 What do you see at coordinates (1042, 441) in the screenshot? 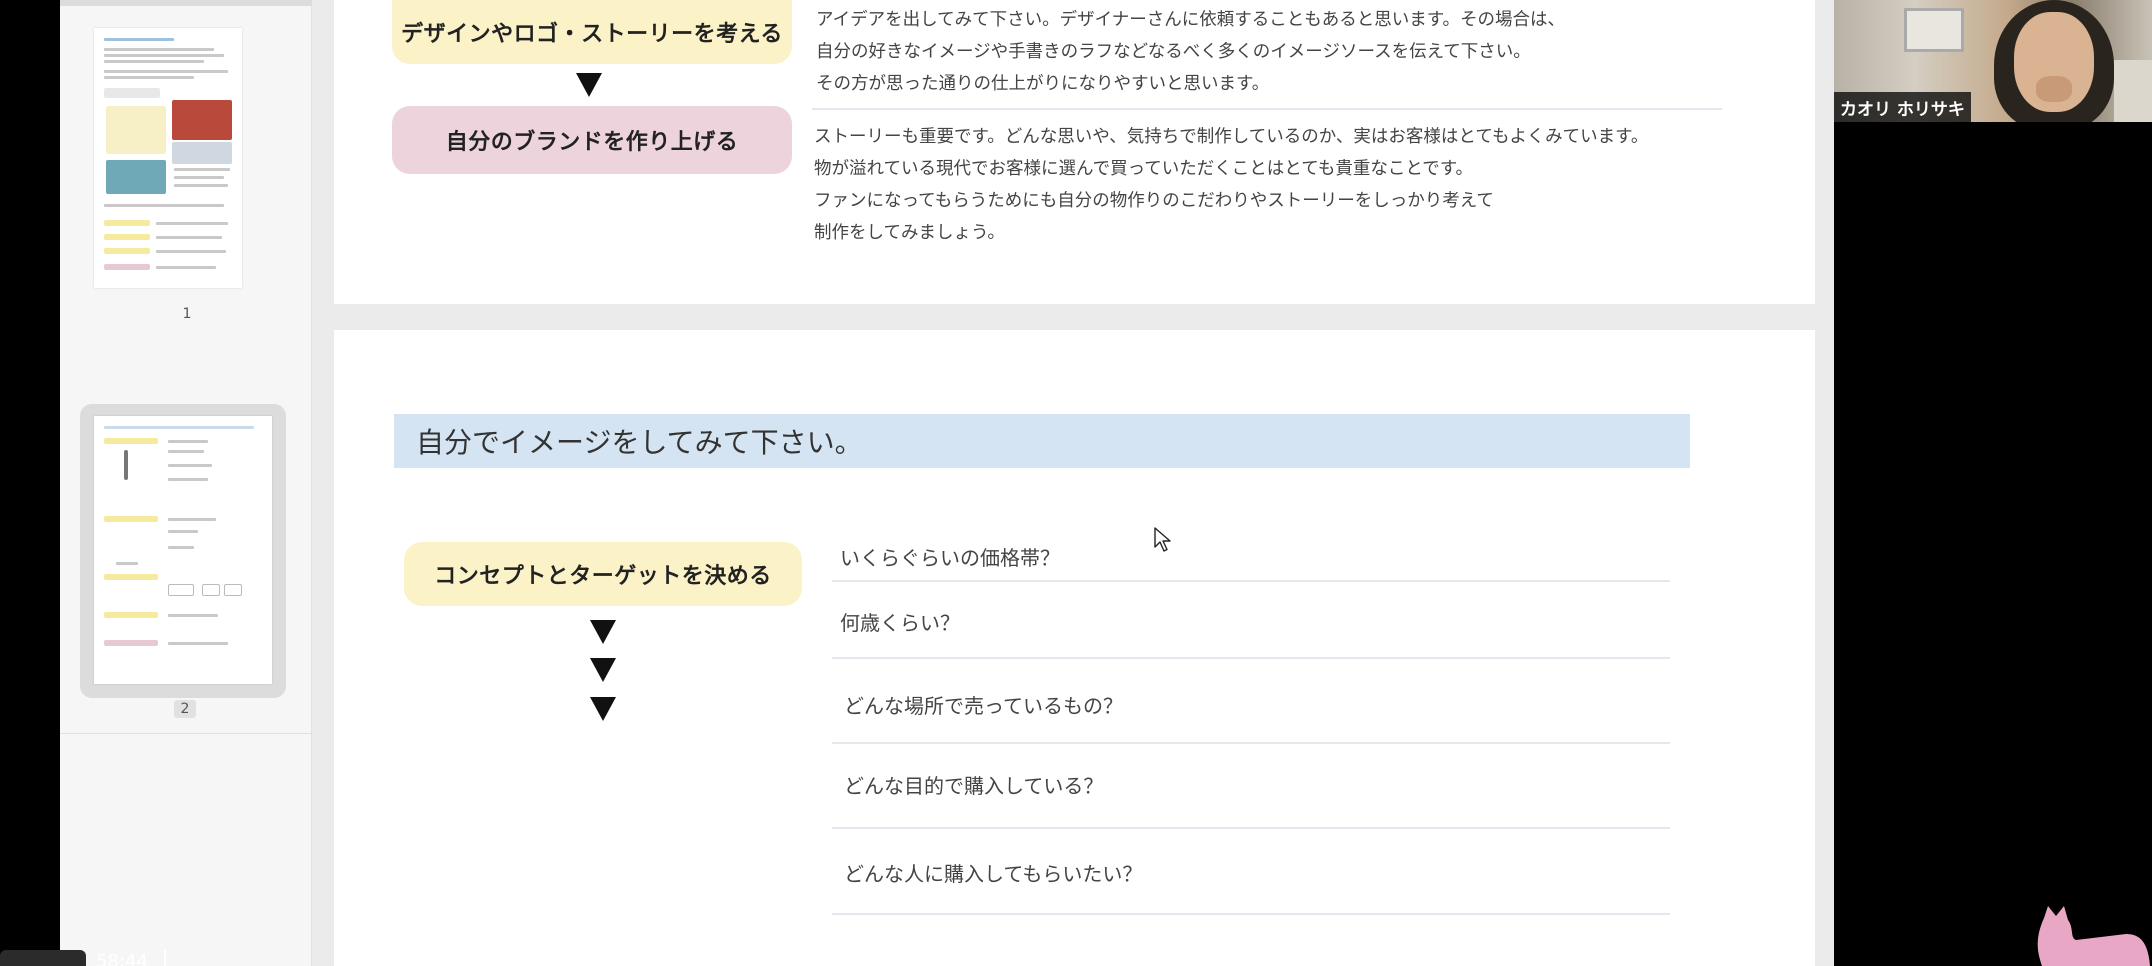
I see `section-heading: 自分でイメージをしてみて下さい。` at bounding box center [1042, 441].